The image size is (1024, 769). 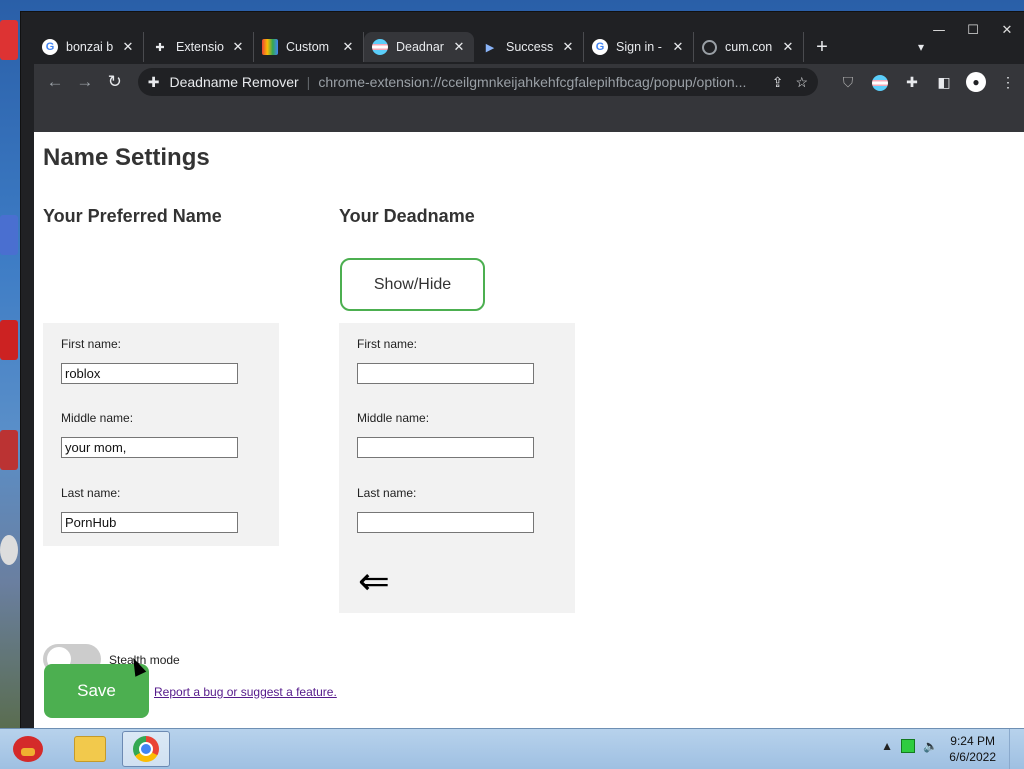 I want to click on tab-2: Custom ✕, so click(x=309, y=47).